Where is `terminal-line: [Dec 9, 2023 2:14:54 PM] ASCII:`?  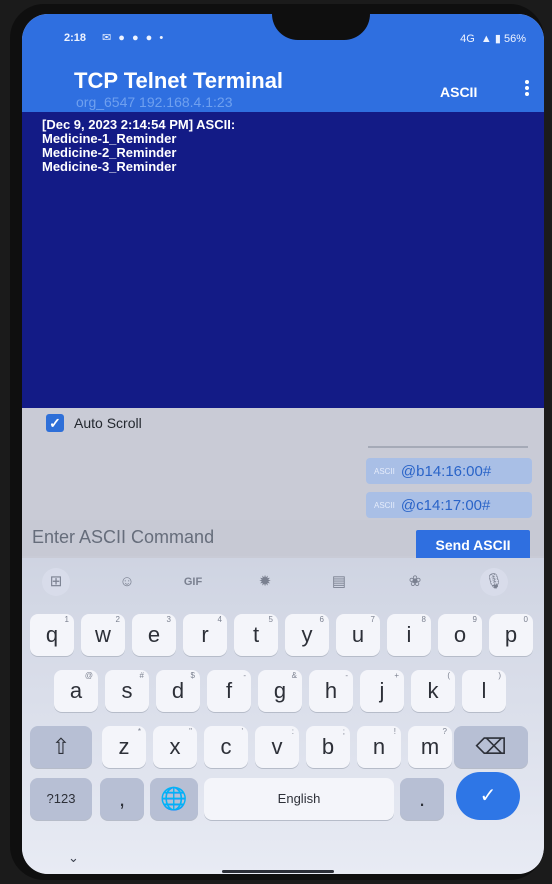 terminal-line: [Dec 9, 2023 2:14:54 PM] ASCII: is located at coordinates (139, 124).